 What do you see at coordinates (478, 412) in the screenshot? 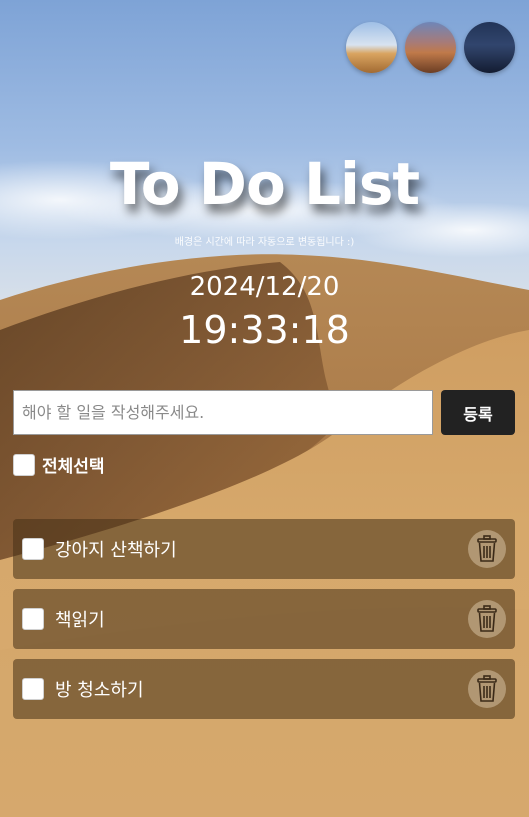
I see `submit-button: 등록` at bounding box center [478, 412].